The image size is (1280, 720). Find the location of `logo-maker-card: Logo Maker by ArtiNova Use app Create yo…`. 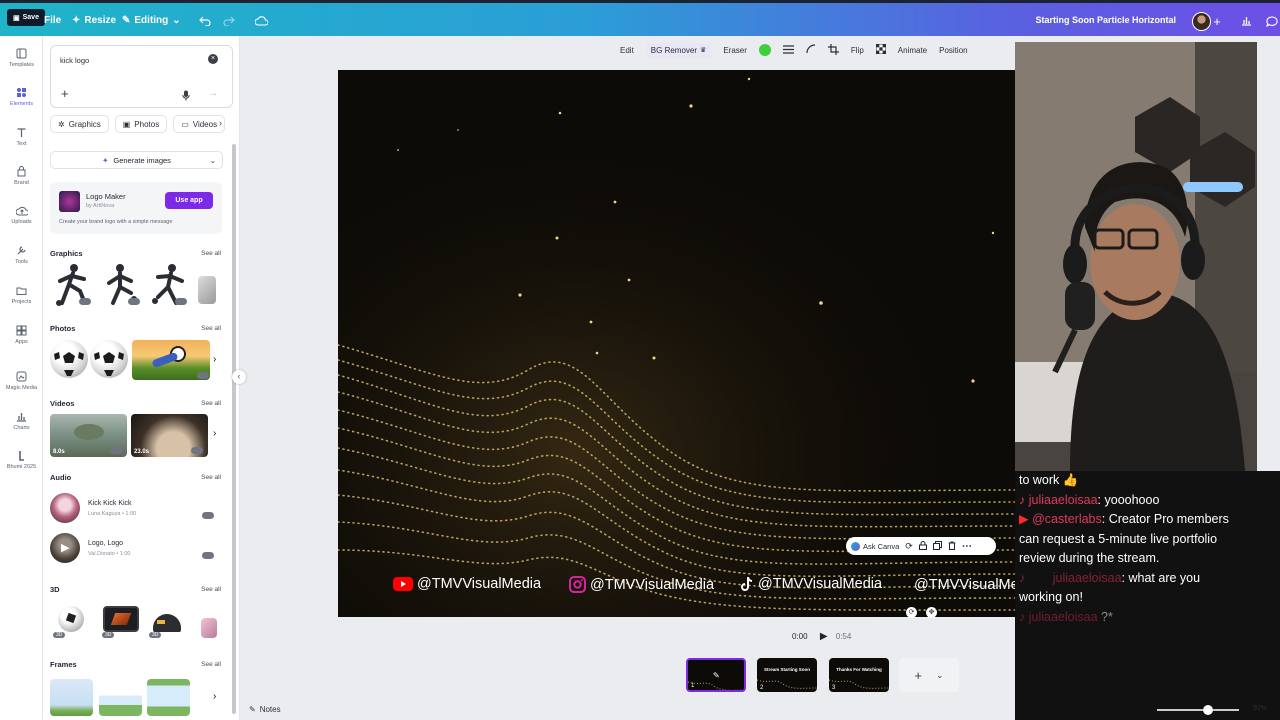

logo-maker-card: Logo Maker by ArtiNova Use app Create yo… is located at coordinates (136, 208).